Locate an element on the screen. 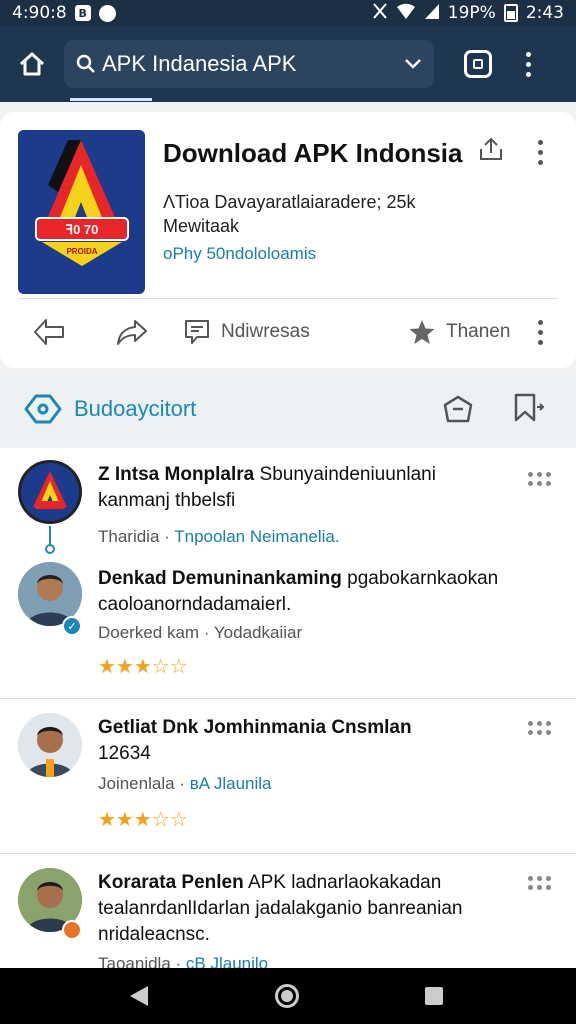 The width and height of the screenshot is (576, 1024). review-meta: Tharidia · Tnpoolan Neimanelia. is located at coordinates (219, 536).